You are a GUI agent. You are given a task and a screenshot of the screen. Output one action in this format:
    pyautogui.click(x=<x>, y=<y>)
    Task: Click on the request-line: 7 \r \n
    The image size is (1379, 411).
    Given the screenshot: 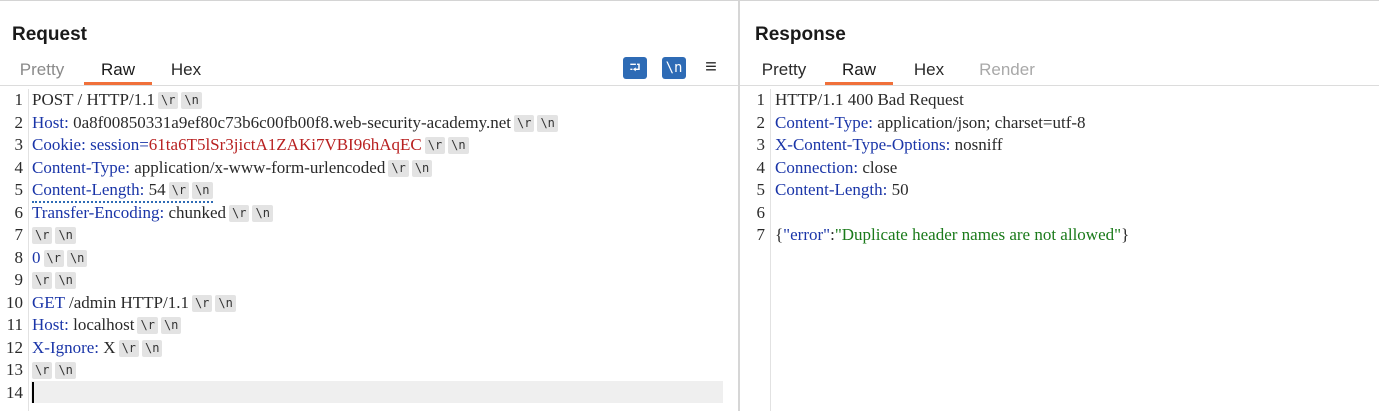 What is the action you would take?
    pyautogui.click(x=369, y=235)
    